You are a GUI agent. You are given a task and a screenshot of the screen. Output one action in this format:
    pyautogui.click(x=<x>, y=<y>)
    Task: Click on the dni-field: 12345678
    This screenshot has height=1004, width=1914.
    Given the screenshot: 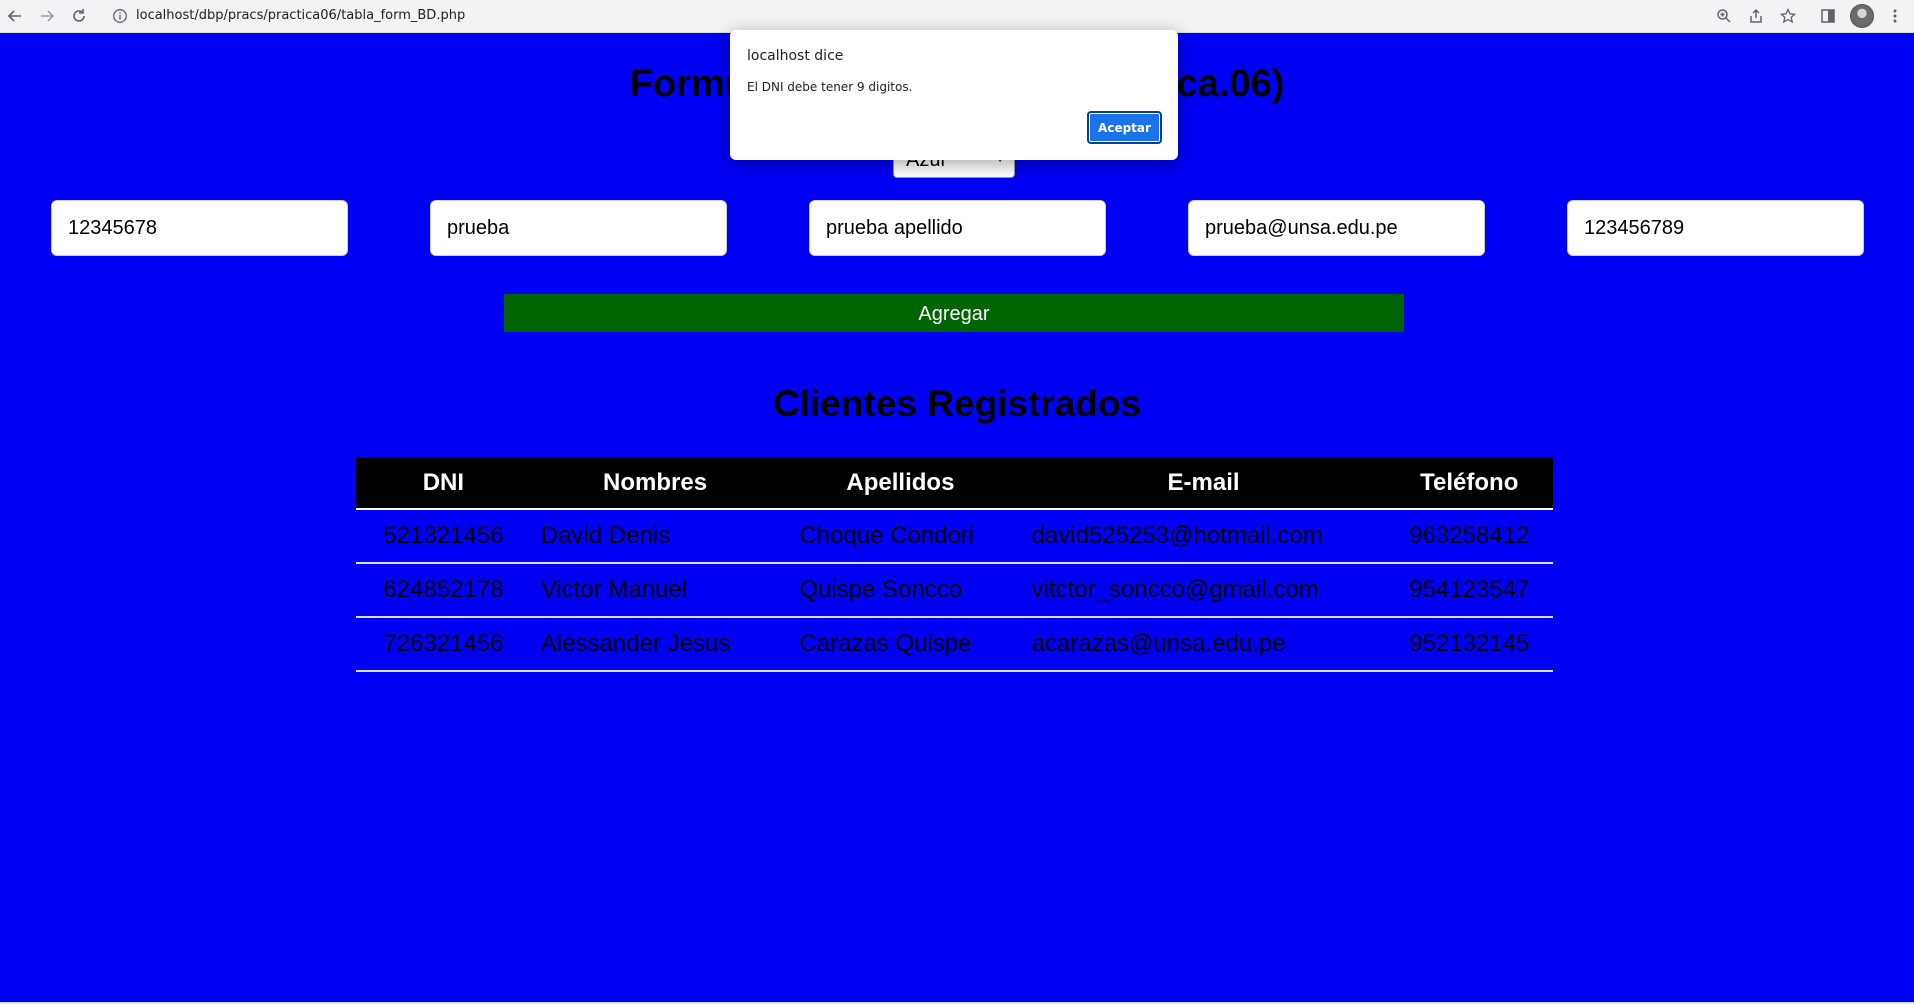 What is the action you would take?
    pyautogui.click(x=199, y=228)
    